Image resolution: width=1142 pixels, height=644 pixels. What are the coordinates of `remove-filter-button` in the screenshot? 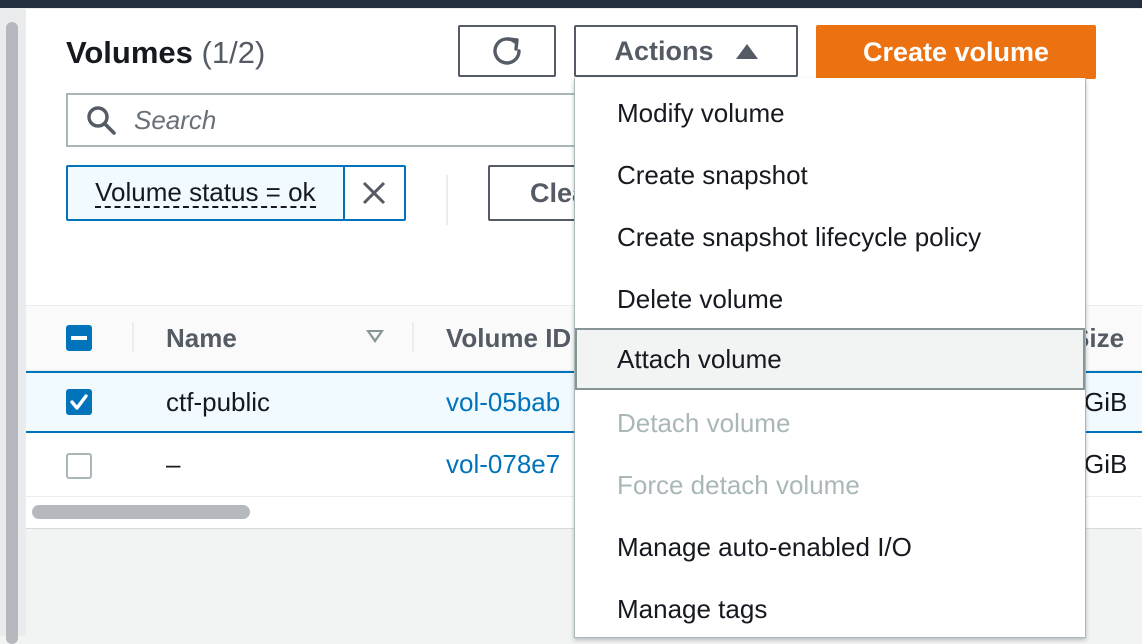 It's located at (373, 193).